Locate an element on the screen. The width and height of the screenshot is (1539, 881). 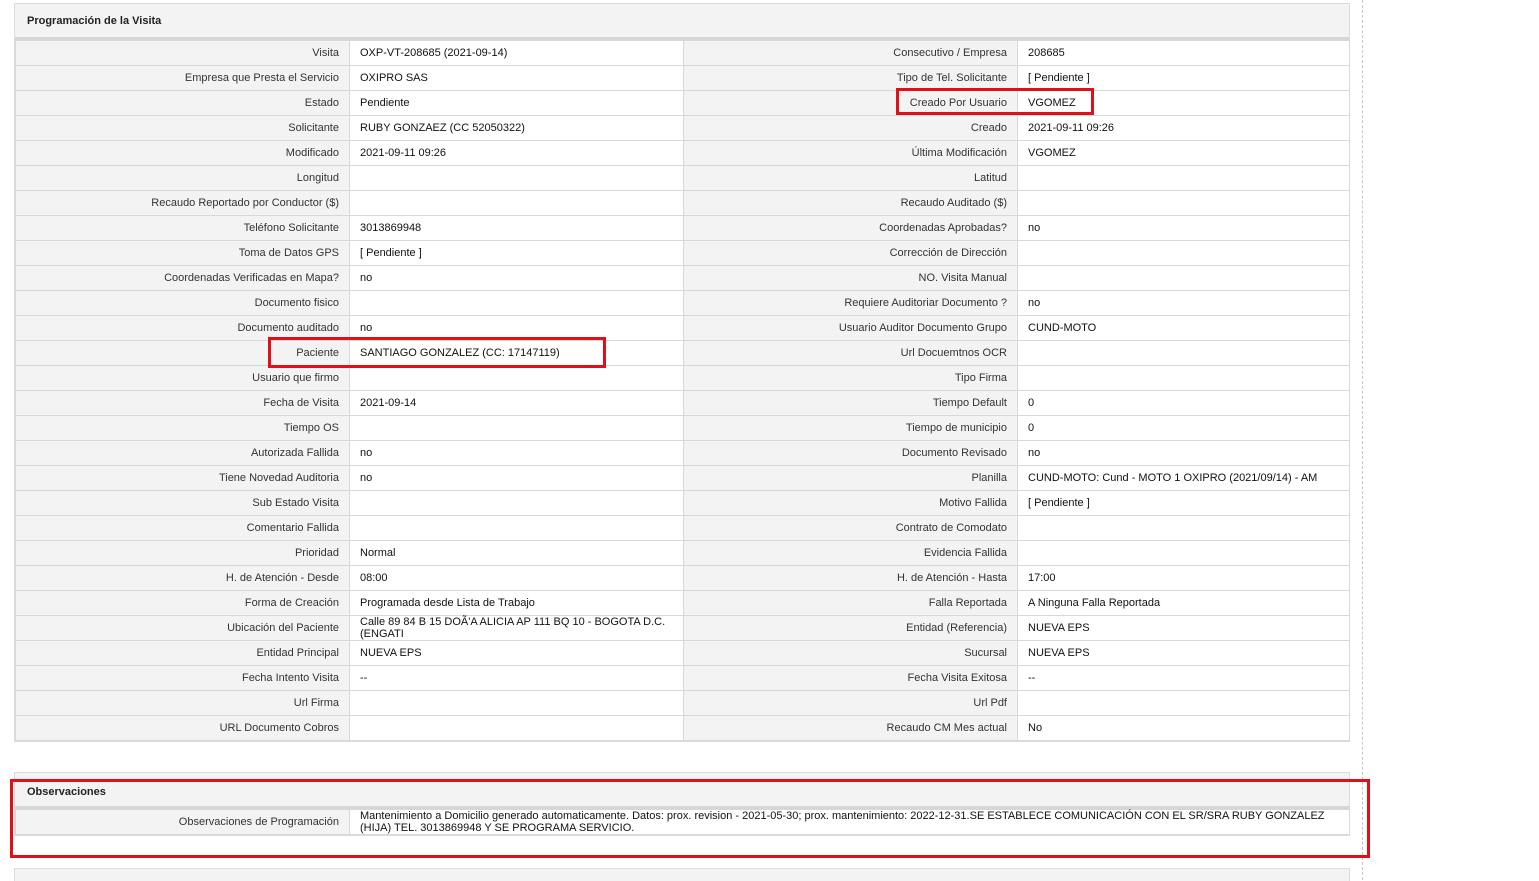
field-value: 3013869948 is located at coordinates (516, 228).